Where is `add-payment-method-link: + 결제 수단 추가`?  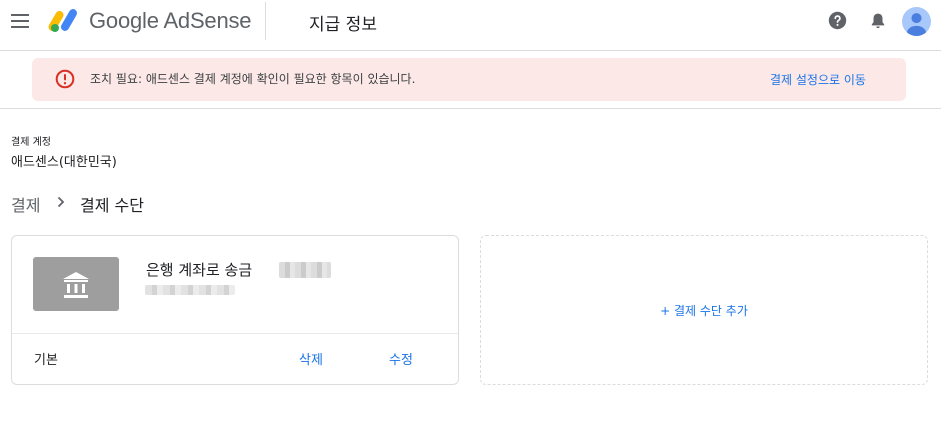
add-payment-method-link: + 결제 수단 추가 is located at coordinates (704, 310).